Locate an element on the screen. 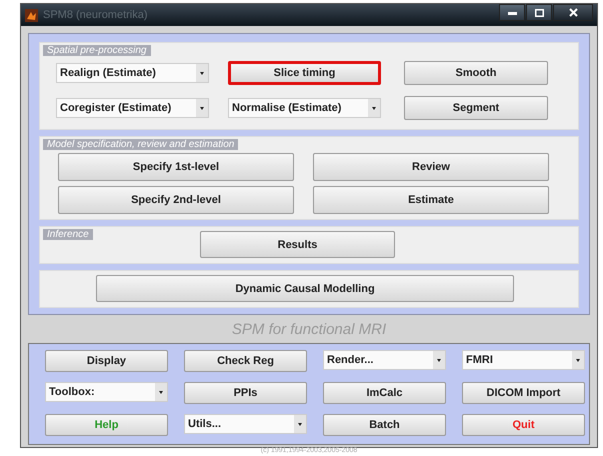 Image resolution: width=603 pixels, height=456 pixels. maximize-icon is located at coordinates (539, 12).